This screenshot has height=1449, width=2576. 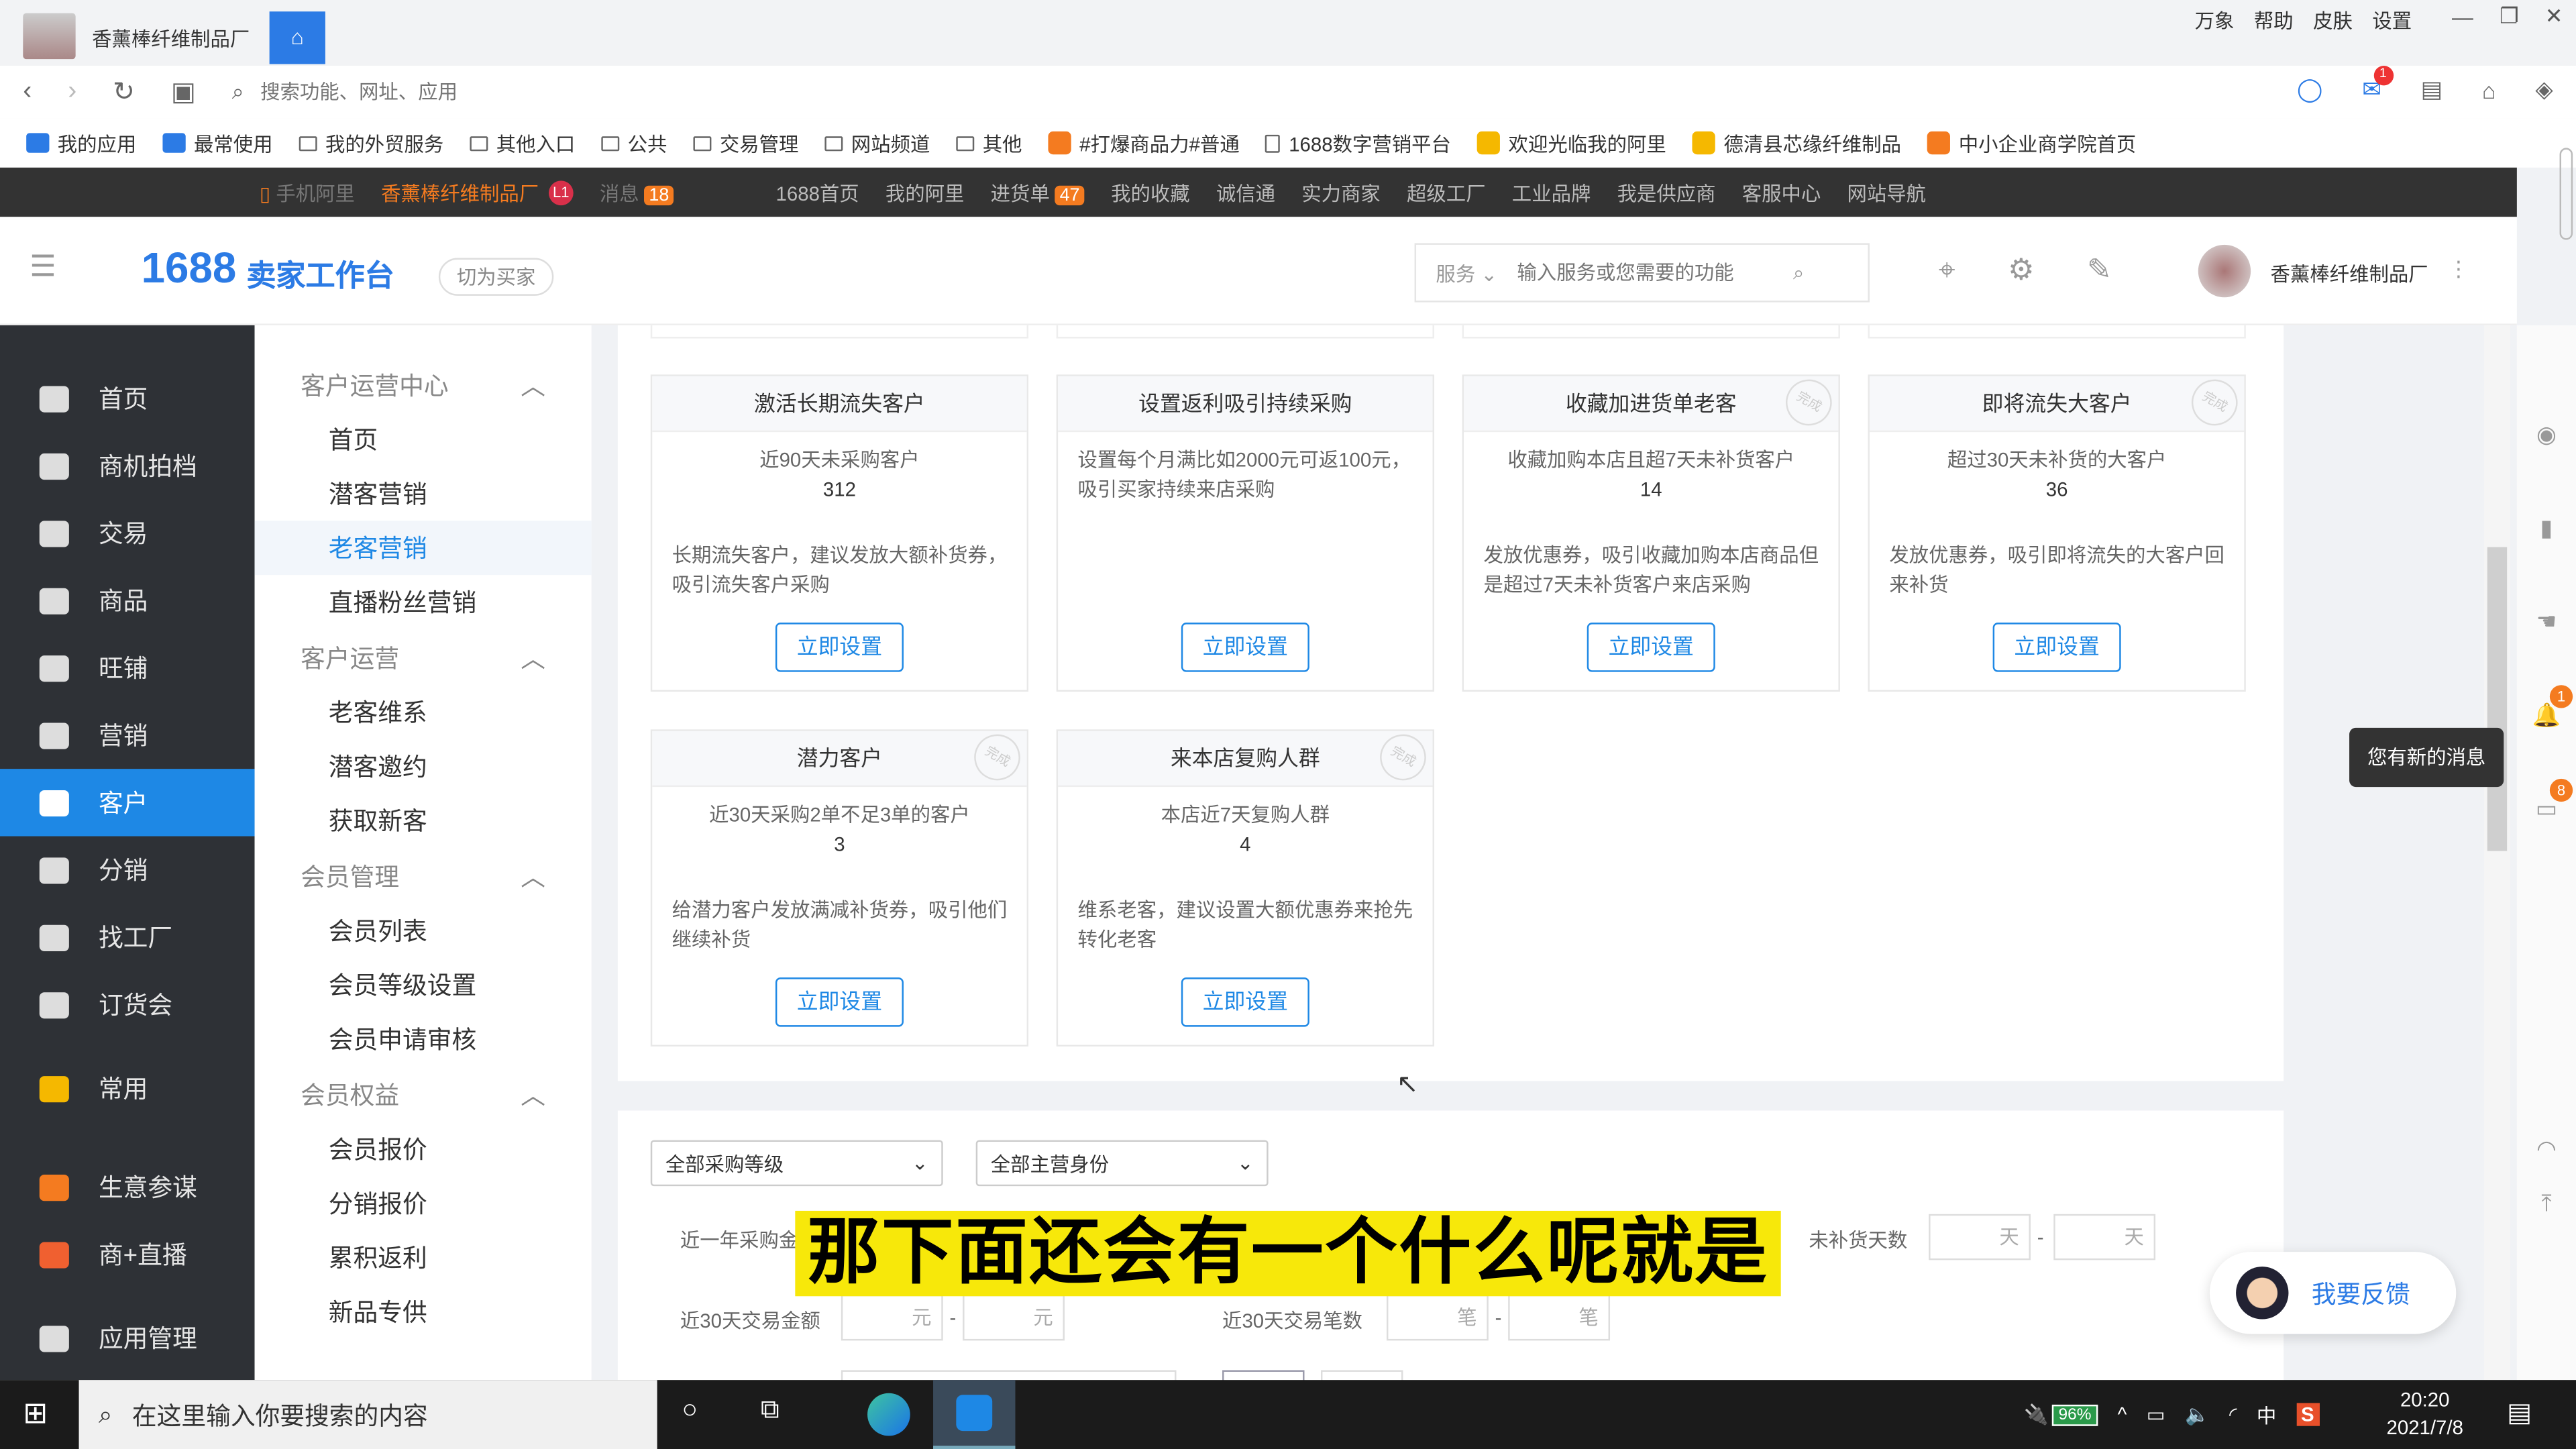 What do you see at coordinates (892, 1317) in the screenshot?
I see `amount30-min-input: 元` at bounding box center [892, 1317].